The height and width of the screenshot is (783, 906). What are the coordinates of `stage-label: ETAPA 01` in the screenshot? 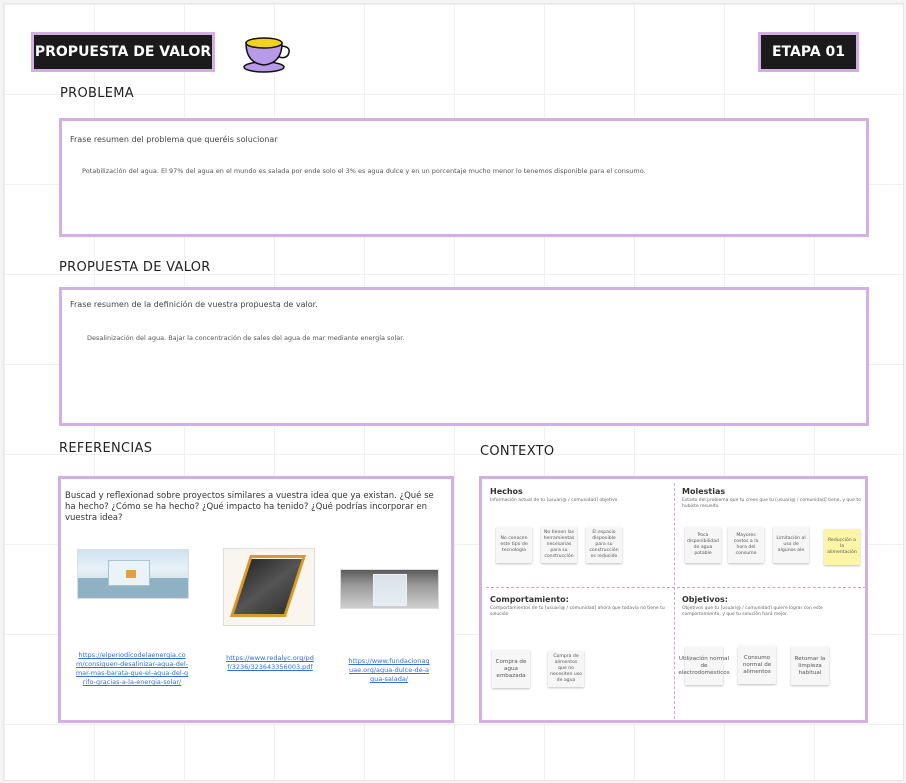 It's located at (808, 52).